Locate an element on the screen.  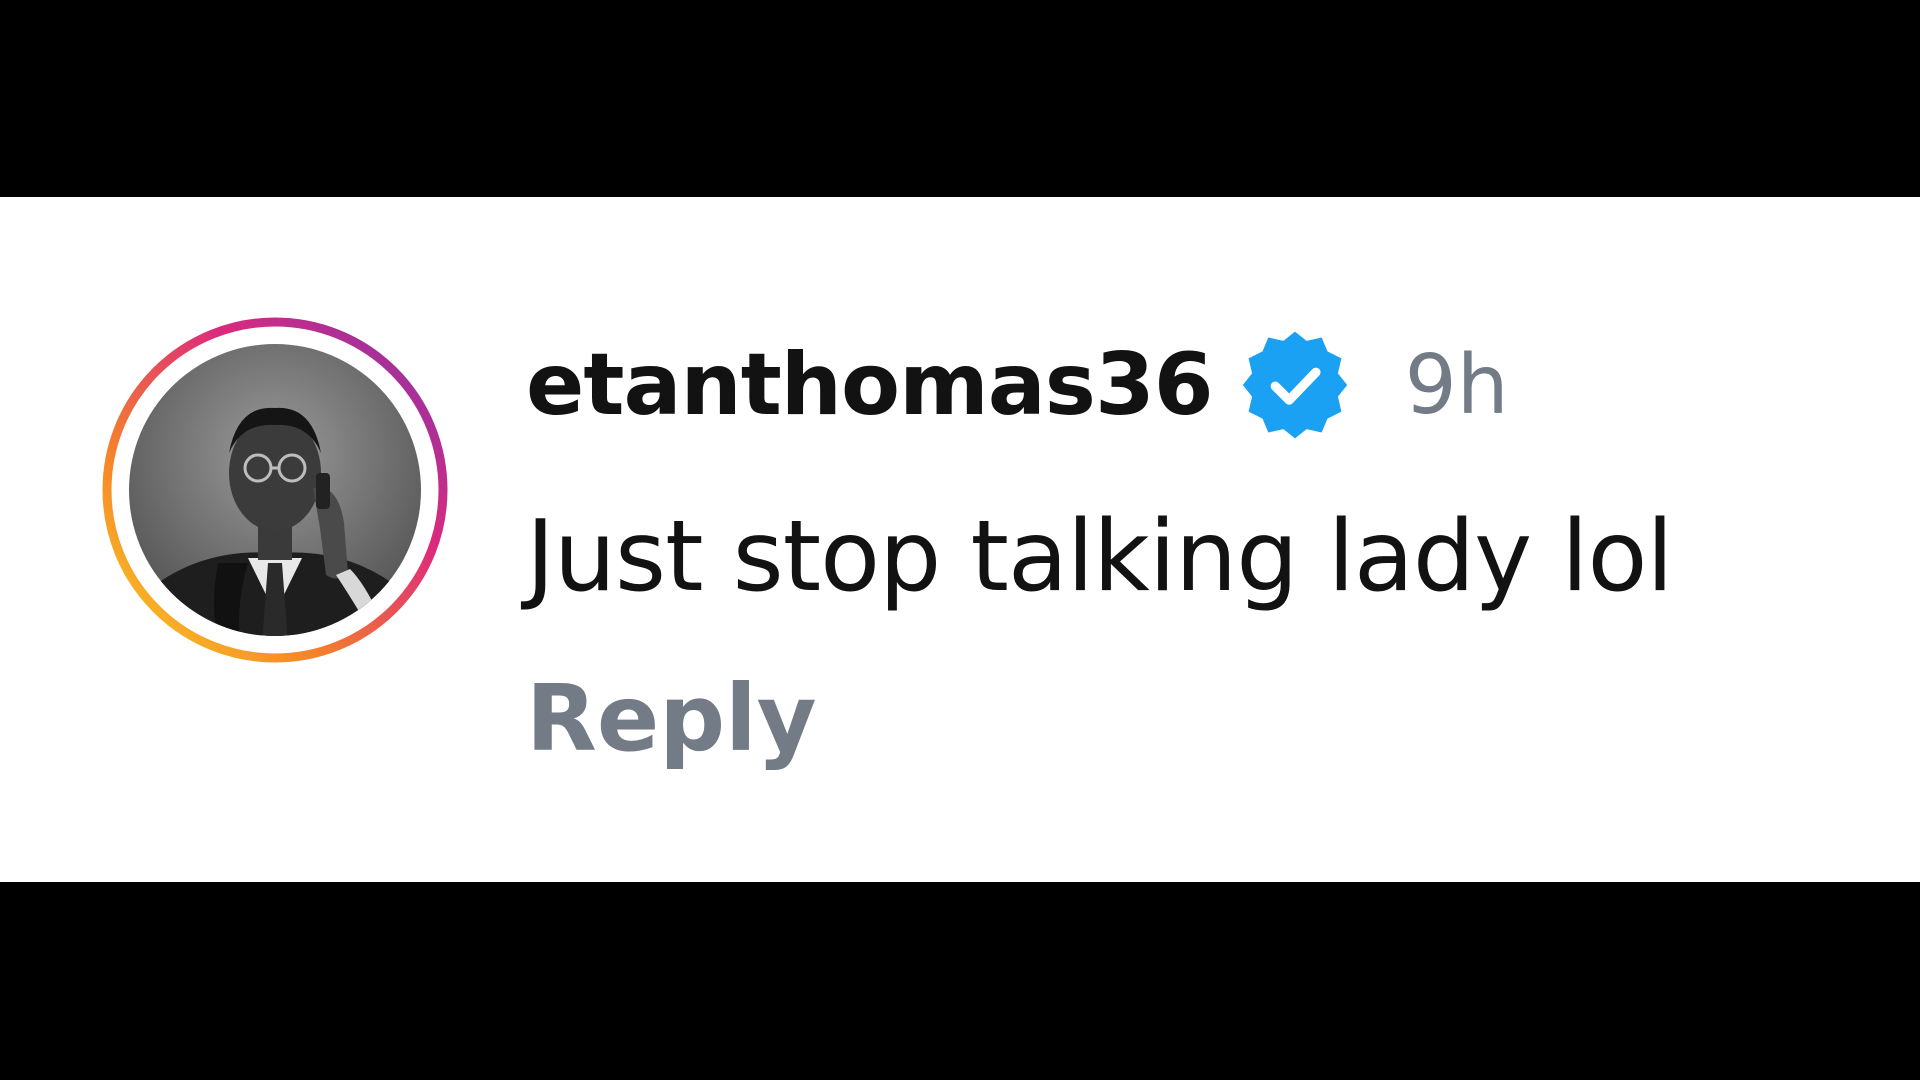
comment-header-row: etanthomas36 9h is located at coordinates (1176, 385).